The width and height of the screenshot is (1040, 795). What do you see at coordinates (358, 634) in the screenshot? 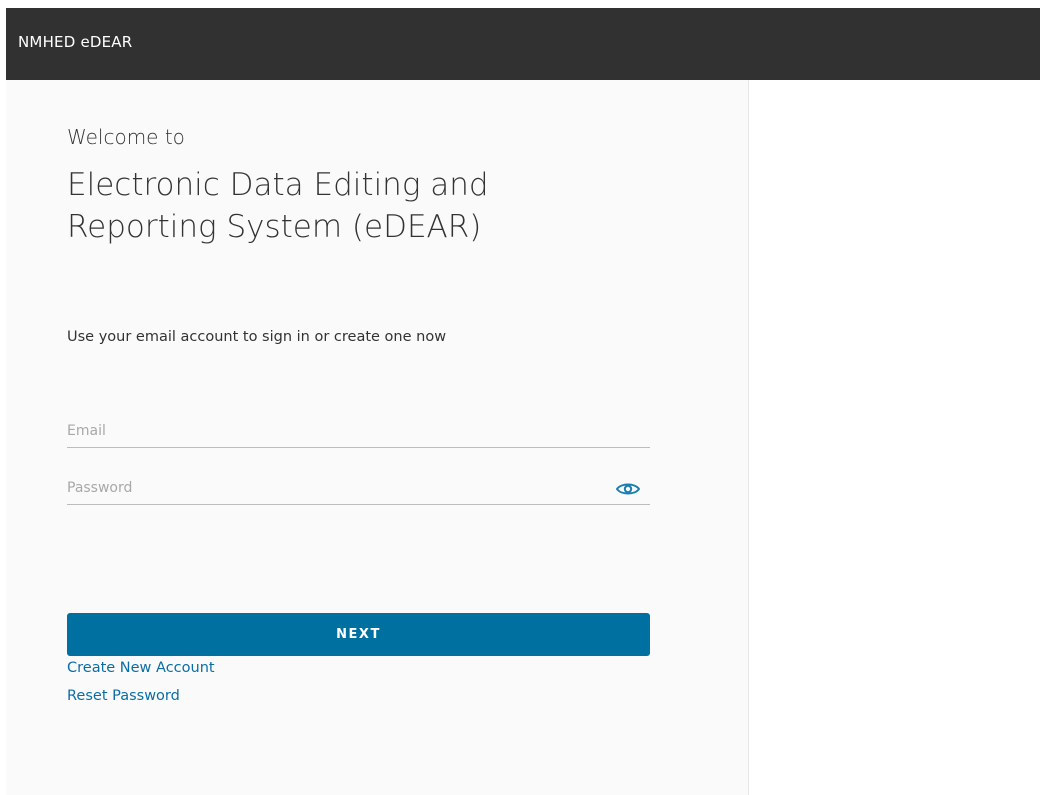
I see `next-button: NEXT` at bounding box center [358, 634].